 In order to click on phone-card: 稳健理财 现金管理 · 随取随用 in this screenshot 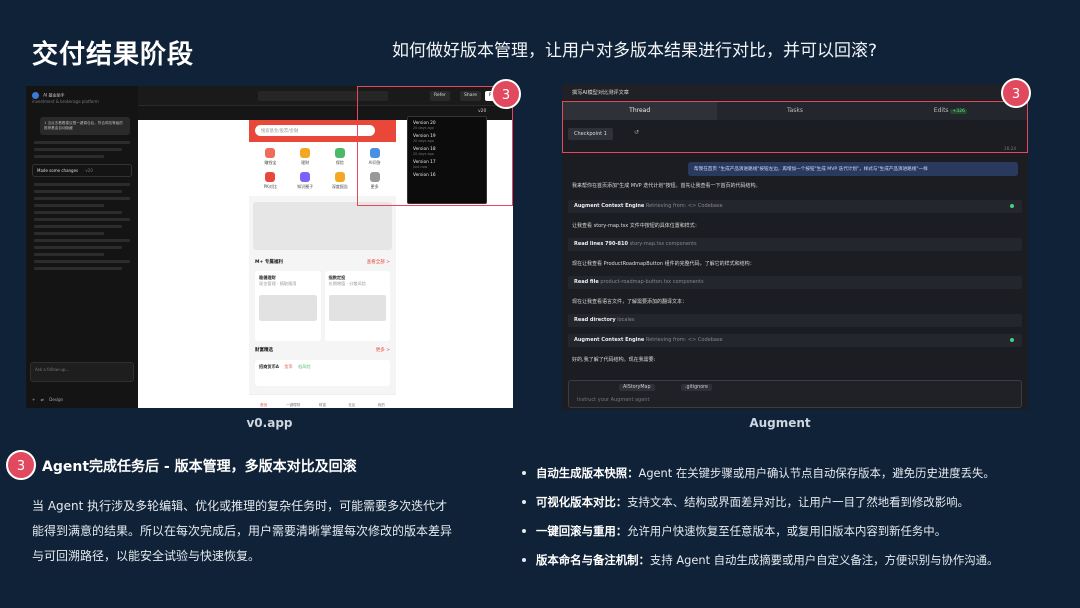, I will do `click(288, 306)`.